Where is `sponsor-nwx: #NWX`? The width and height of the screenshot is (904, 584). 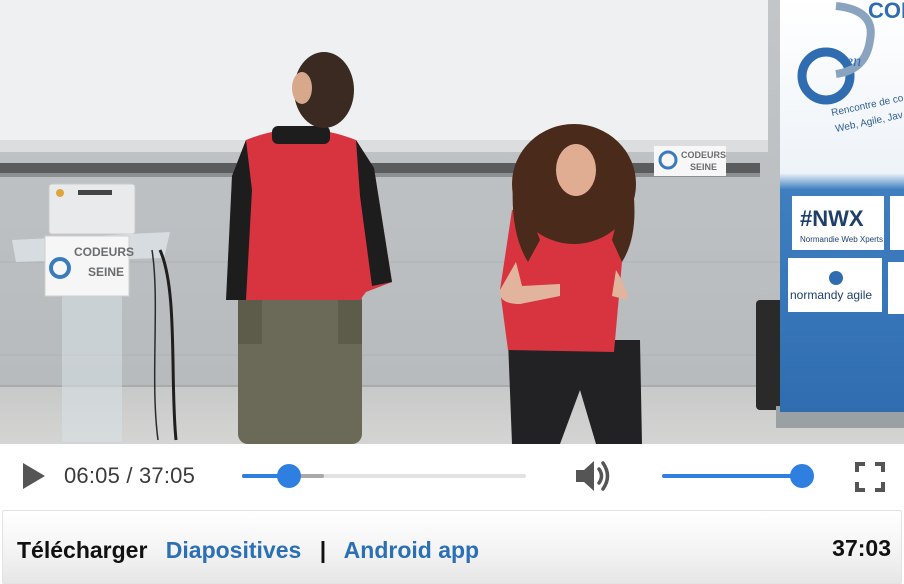
sponsor-nwx: #NWX is located at coordinates (832, 218).